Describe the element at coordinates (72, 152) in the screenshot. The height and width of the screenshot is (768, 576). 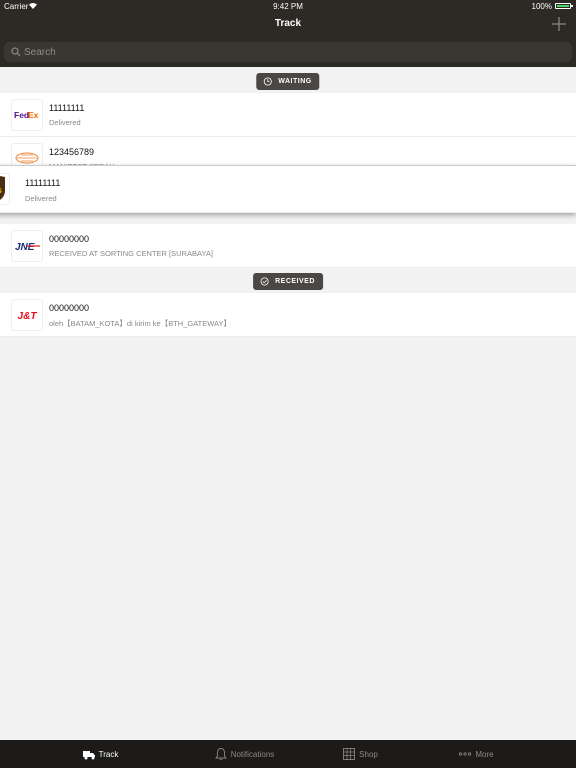
I see `tracking-number: 123456789` at that location.